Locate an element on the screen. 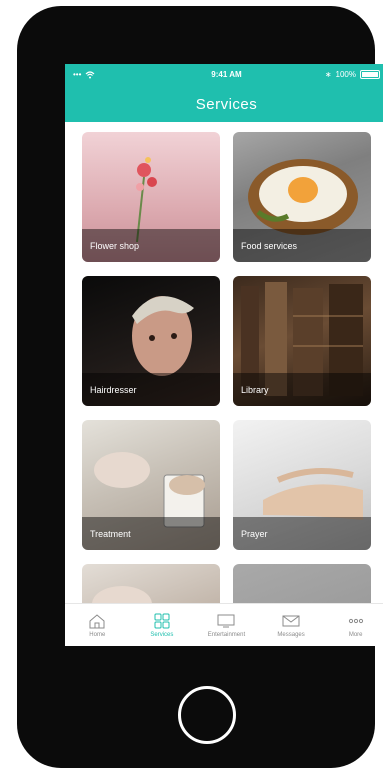 The image size is (383, 775). battery-indicator: ∗ 100% is located at coordinates (352, 74).